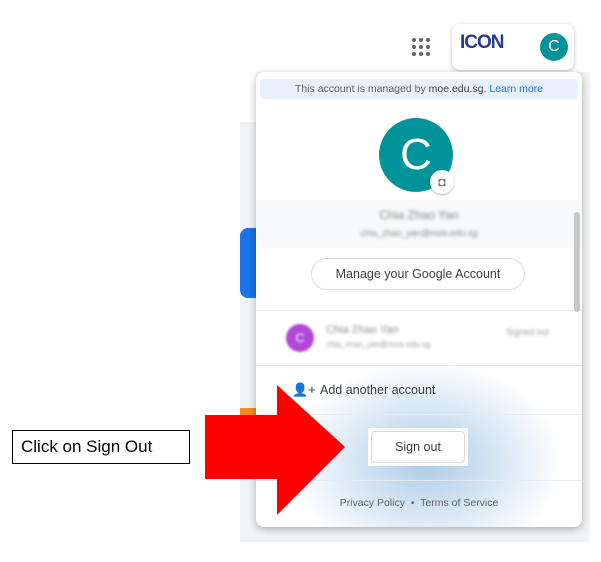  What do you see at coordinates (300, 338) in the screenshot?
I see `other-account-avatar: C` at bounding box center [300, 338].